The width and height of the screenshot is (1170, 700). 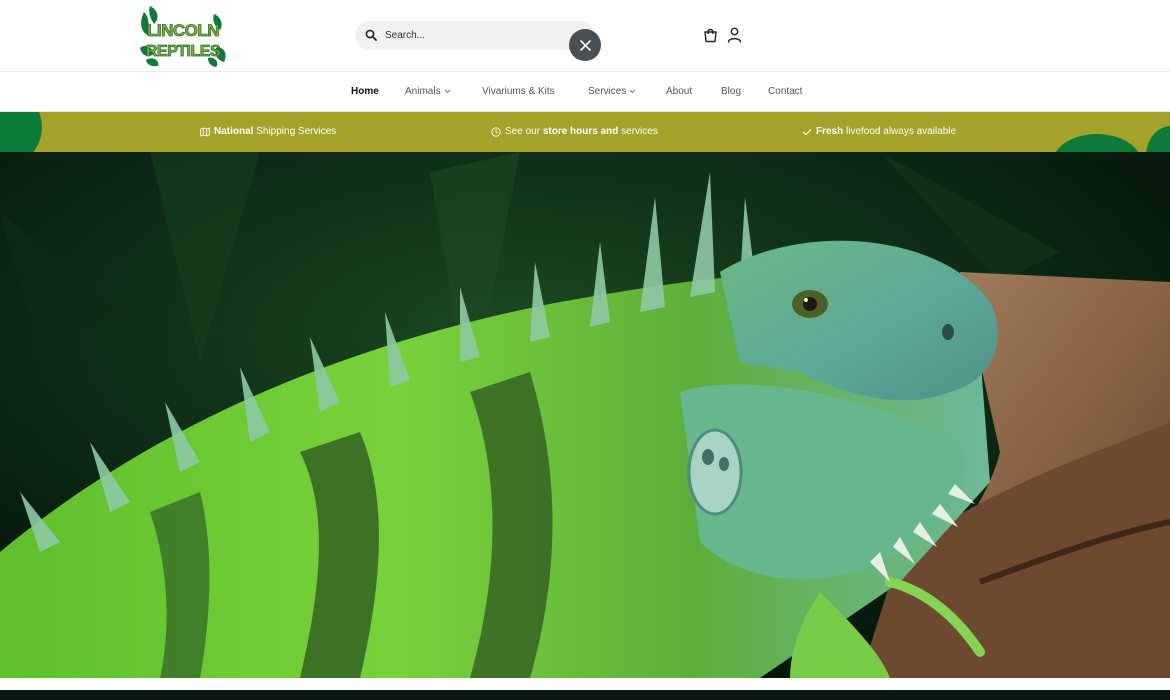 I want to click on nav-item-label: Animals, so click(x=423, y=91).